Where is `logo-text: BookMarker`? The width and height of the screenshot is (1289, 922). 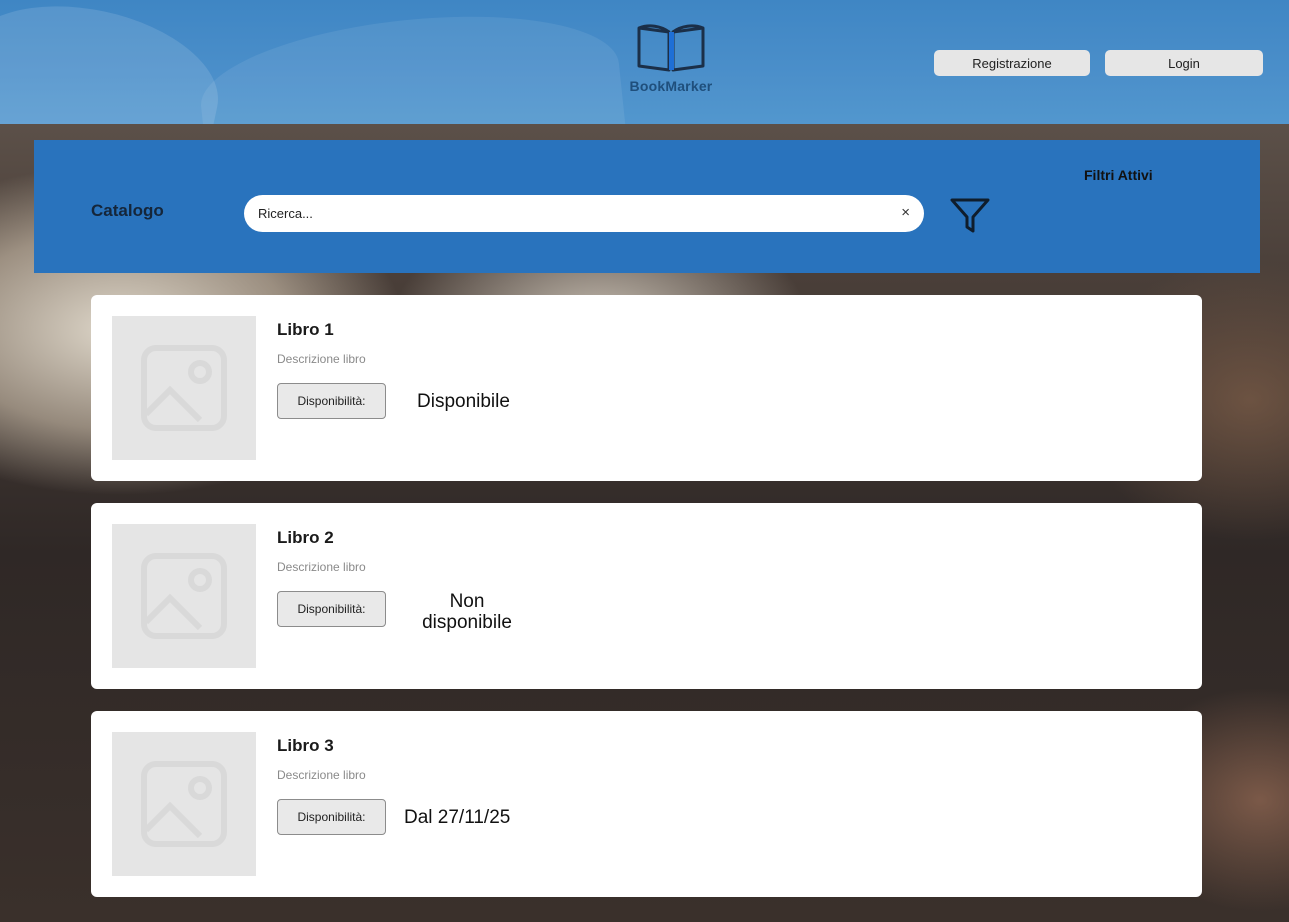 logo-text: BookMarker is located at coordinates (671, 86).